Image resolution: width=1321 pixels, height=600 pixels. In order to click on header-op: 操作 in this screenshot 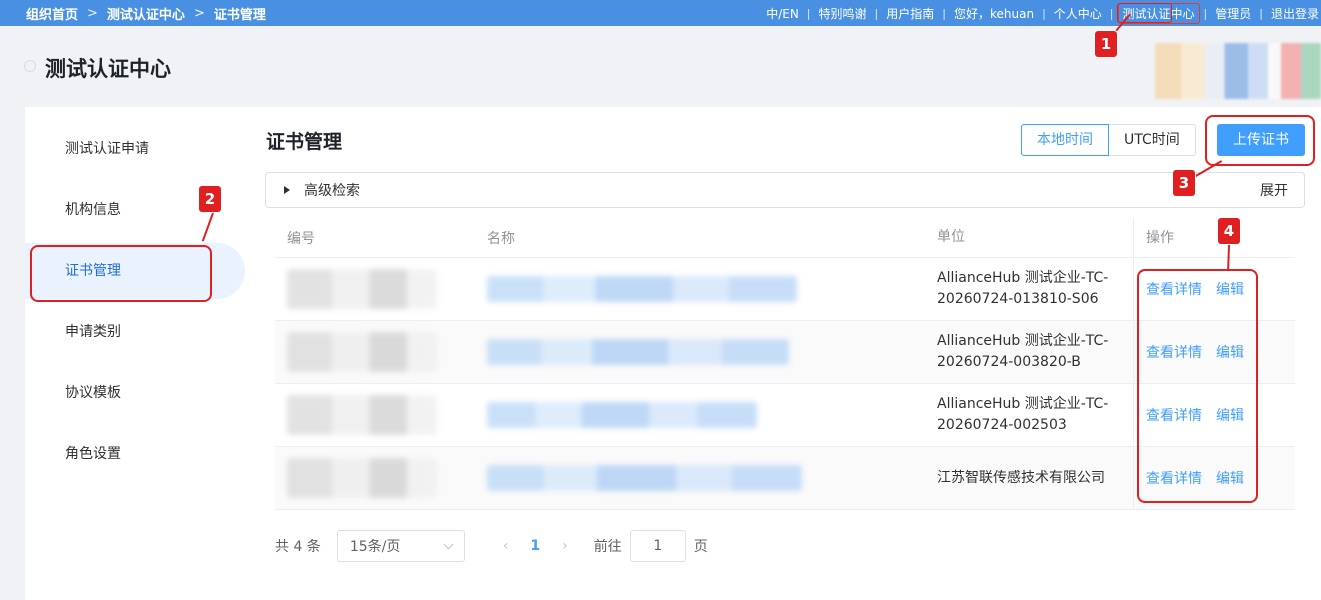, I will do `click(1214, 237)`.